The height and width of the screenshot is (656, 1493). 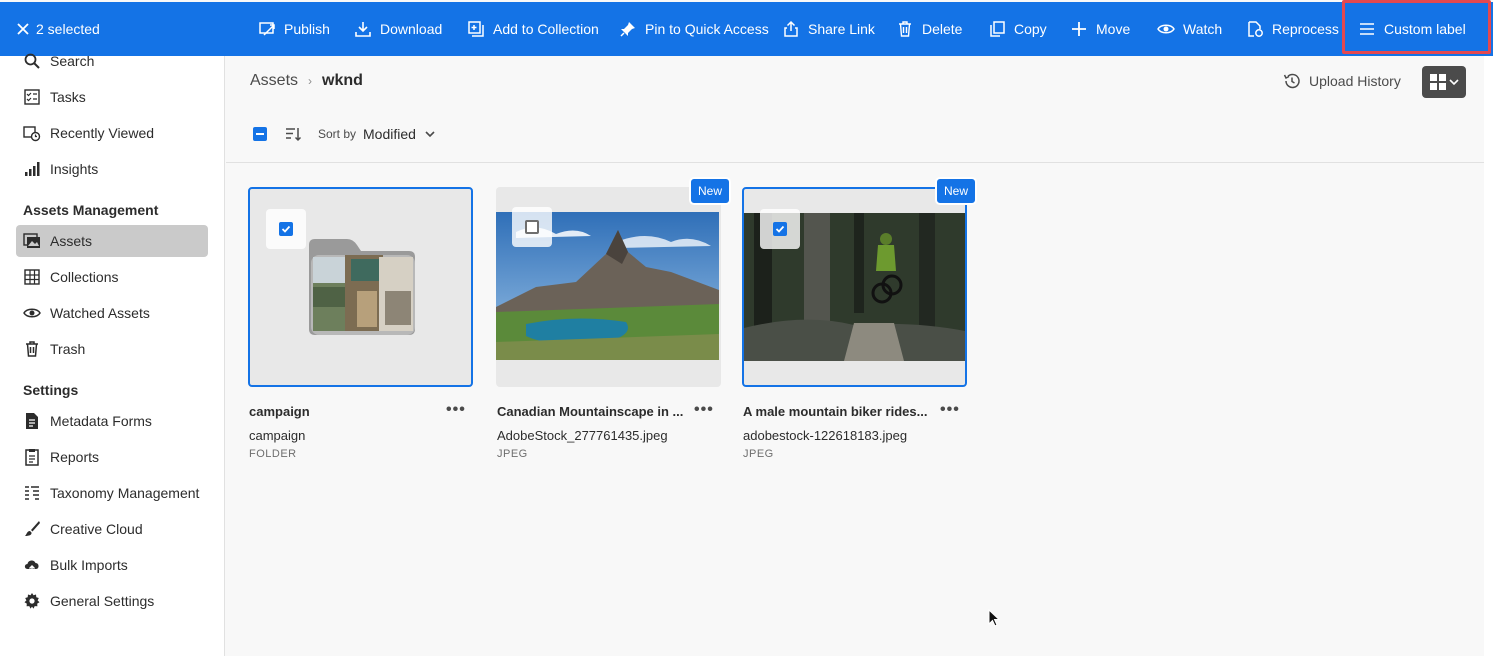 What do you see at coordinates (1189, 29) in the screenshot?
I see `watch-button: Watch` at bounding box center [1189, 29].